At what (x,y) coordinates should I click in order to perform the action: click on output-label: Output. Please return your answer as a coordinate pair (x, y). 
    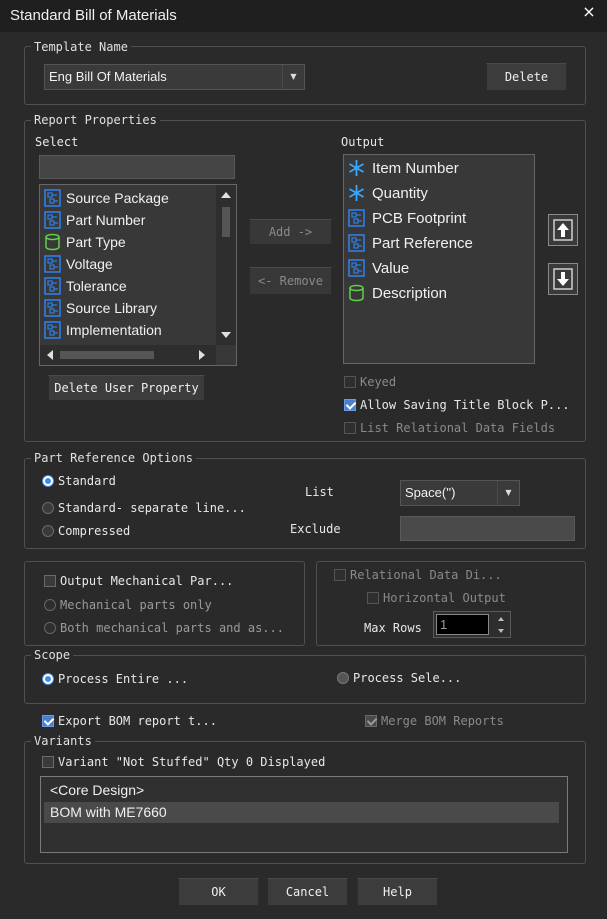
    Looking at the image, I should click on (363, 142).